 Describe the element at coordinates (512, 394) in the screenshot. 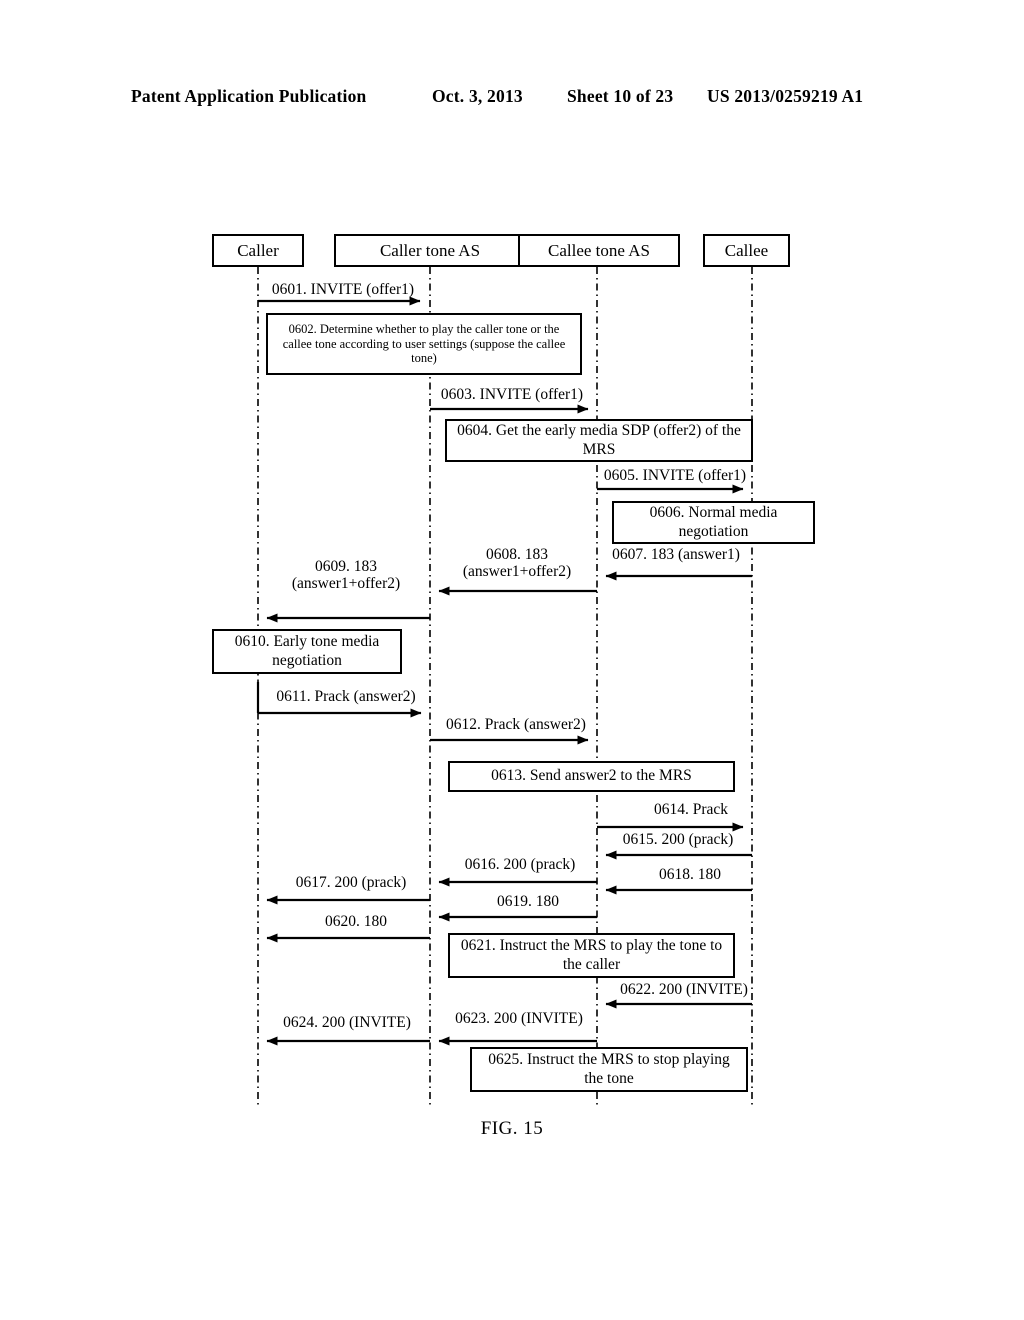

I see `message-label-0603: 0603. INVITE (offer1)` at that location.